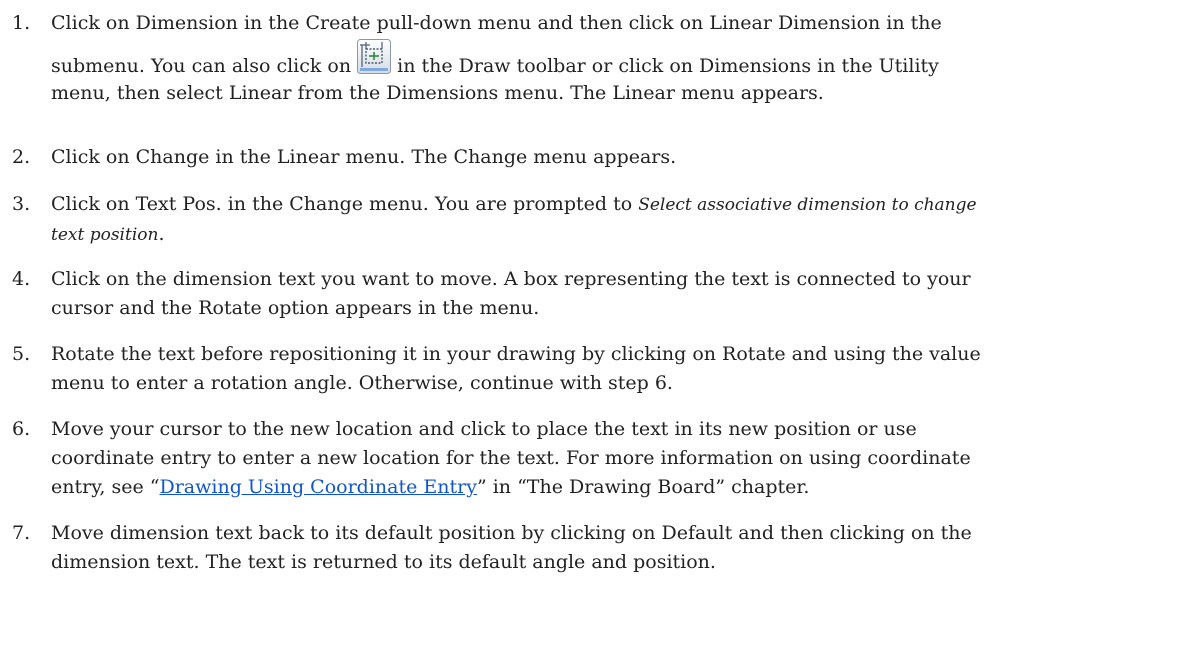 Image resolution: width=1198 pixels, height=661 pixels. I want to click on step-number: 5., so click(21, 354).